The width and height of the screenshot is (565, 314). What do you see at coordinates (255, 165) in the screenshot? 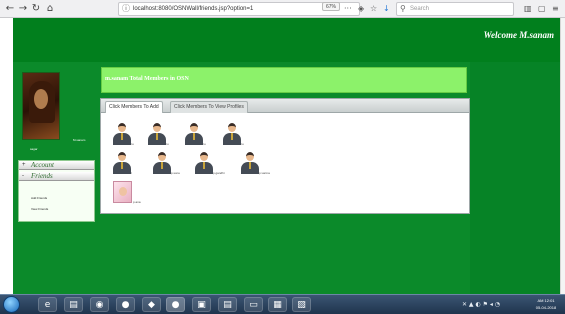
I see `member-item: p.varma` at bounding box center [255, 165].